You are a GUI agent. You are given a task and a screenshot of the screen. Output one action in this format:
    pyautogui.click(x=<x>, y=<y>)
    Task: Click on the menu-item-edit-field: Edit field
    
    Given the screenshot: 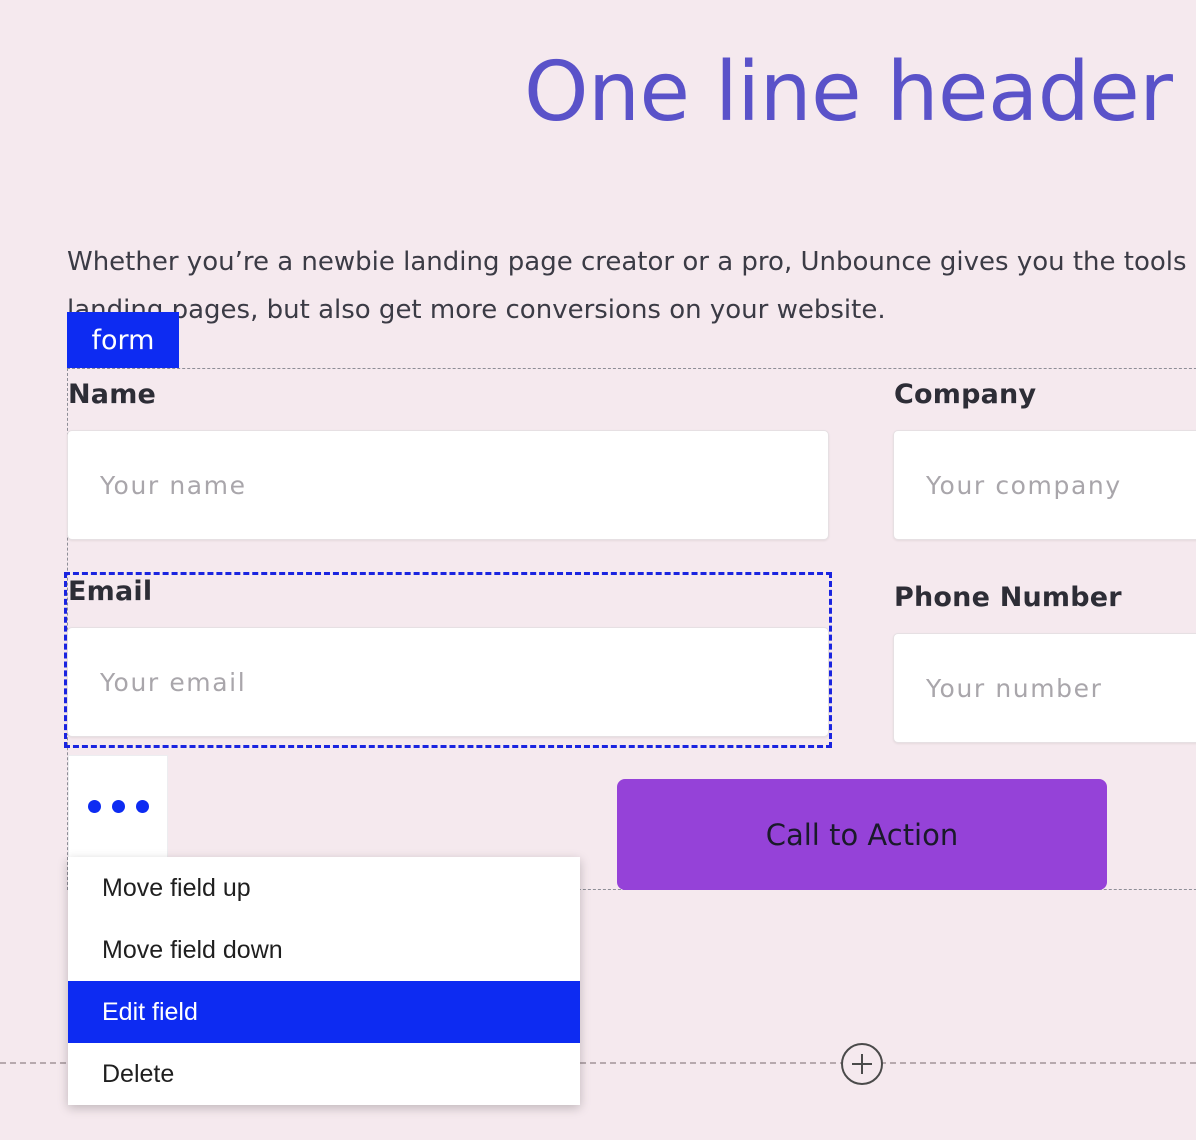 What is the action you would take?
    pyautogui.click(x=324, y=1012)
    